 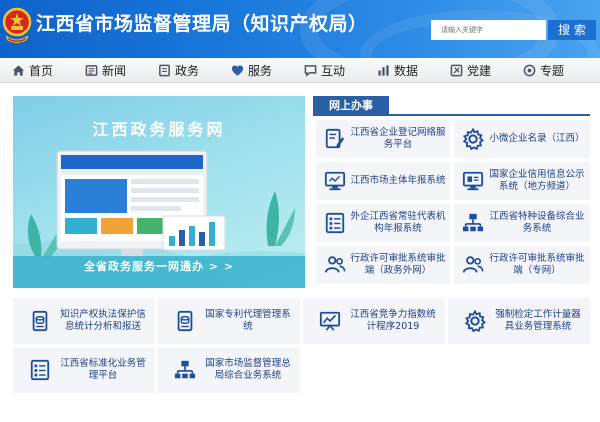 I want to click on service-label: 行政许可审批系统审批端（政务外网）, so click(x=398, y=264).